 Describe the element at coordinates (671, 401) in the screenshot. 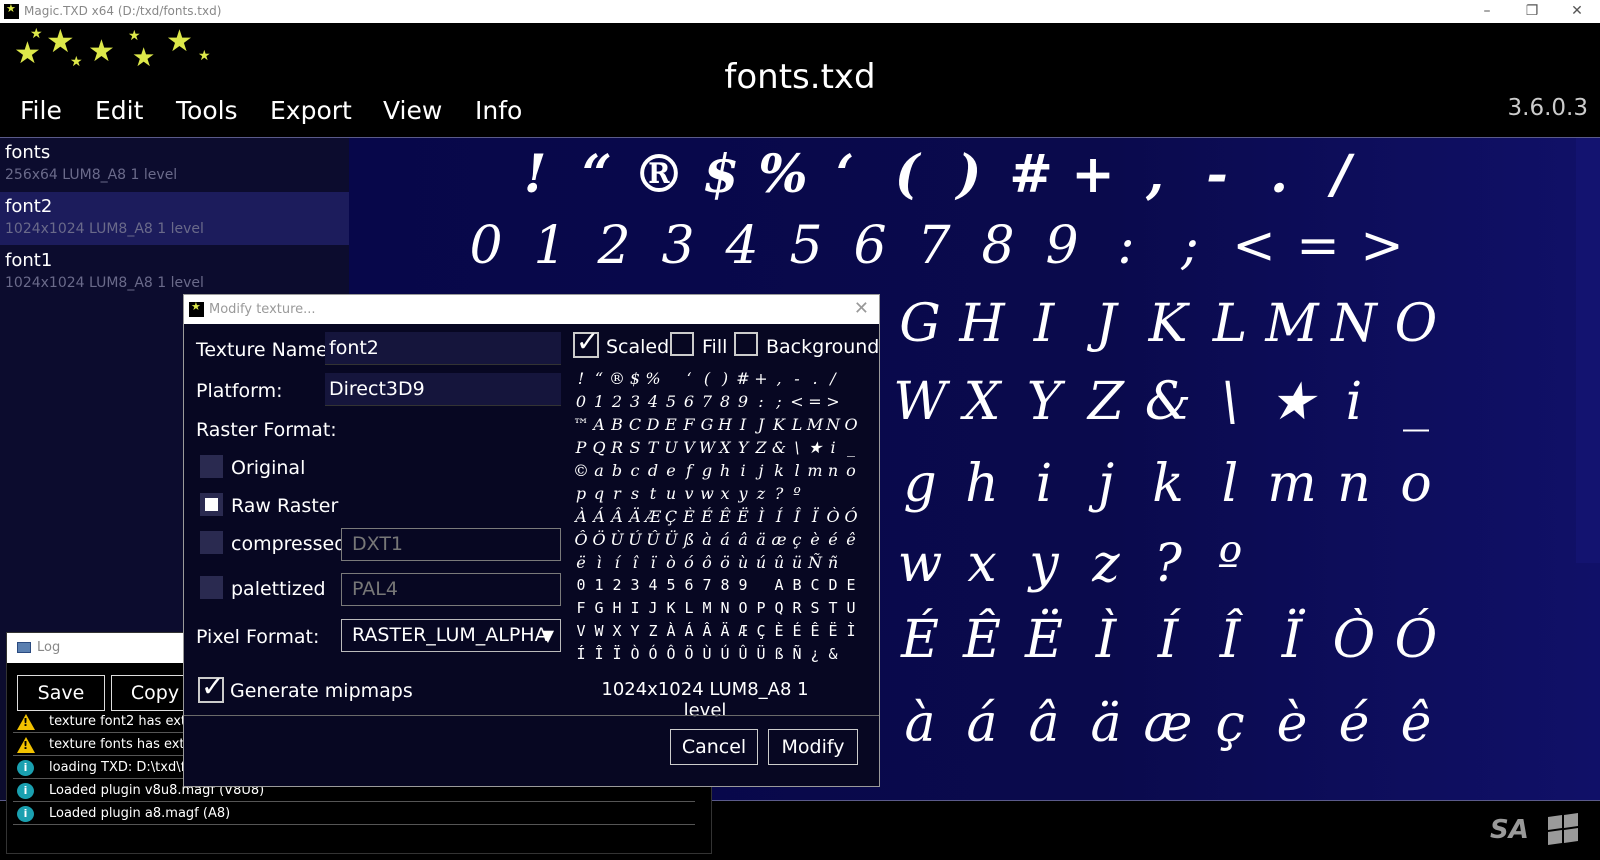

I see `thumbnail-glyph: 5` at that location.